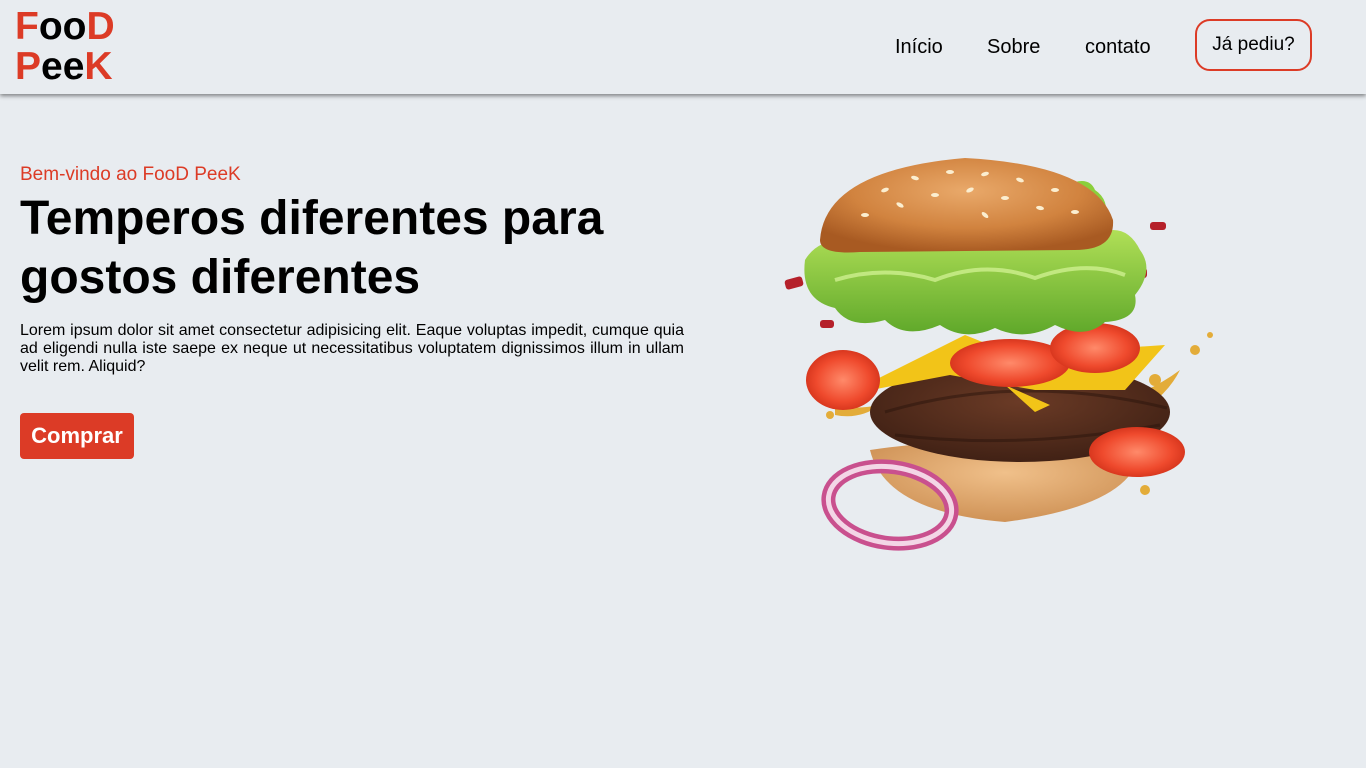 The height and width of the screenshot is (768, 1366). I want to click on logo-line-2: PeeK, so click(65, 67).